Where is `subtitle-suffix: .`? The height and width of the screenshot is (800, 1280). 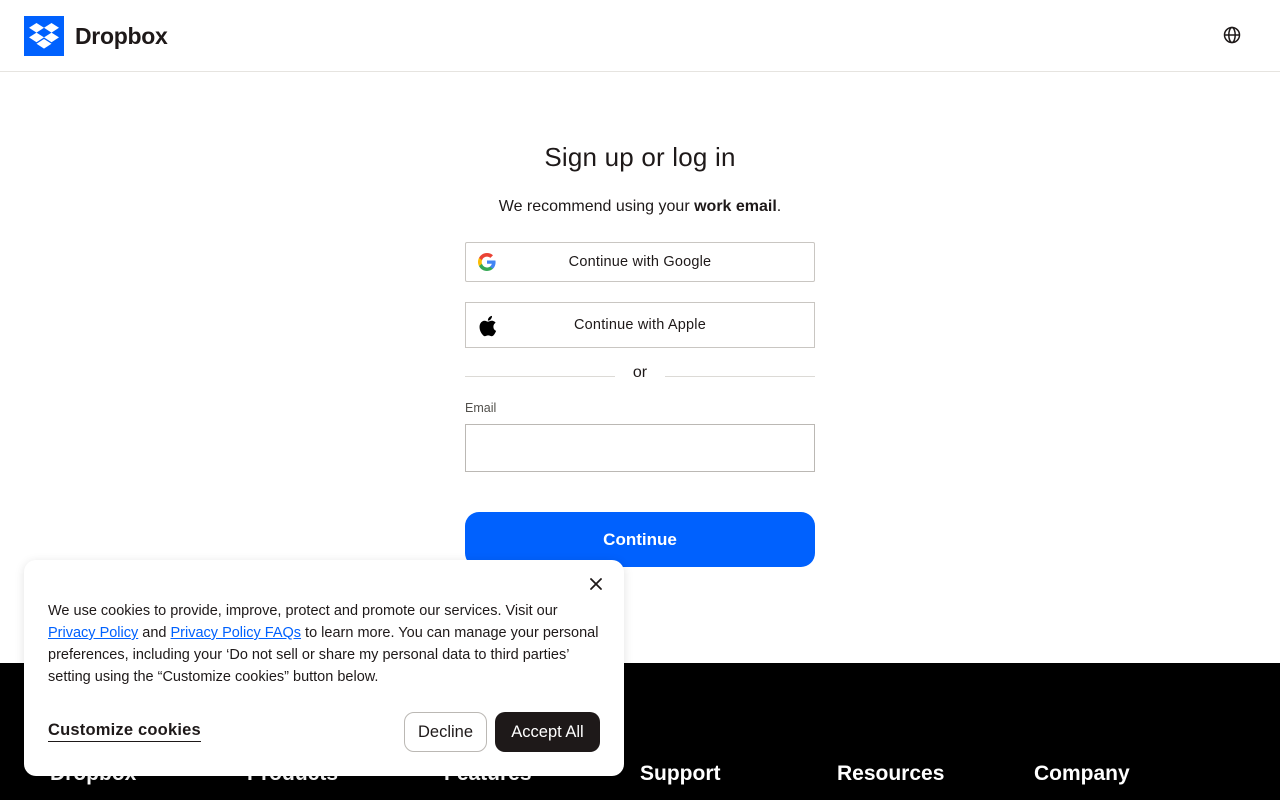
subtitle-suffix: . is located at coordinates (779, 206).